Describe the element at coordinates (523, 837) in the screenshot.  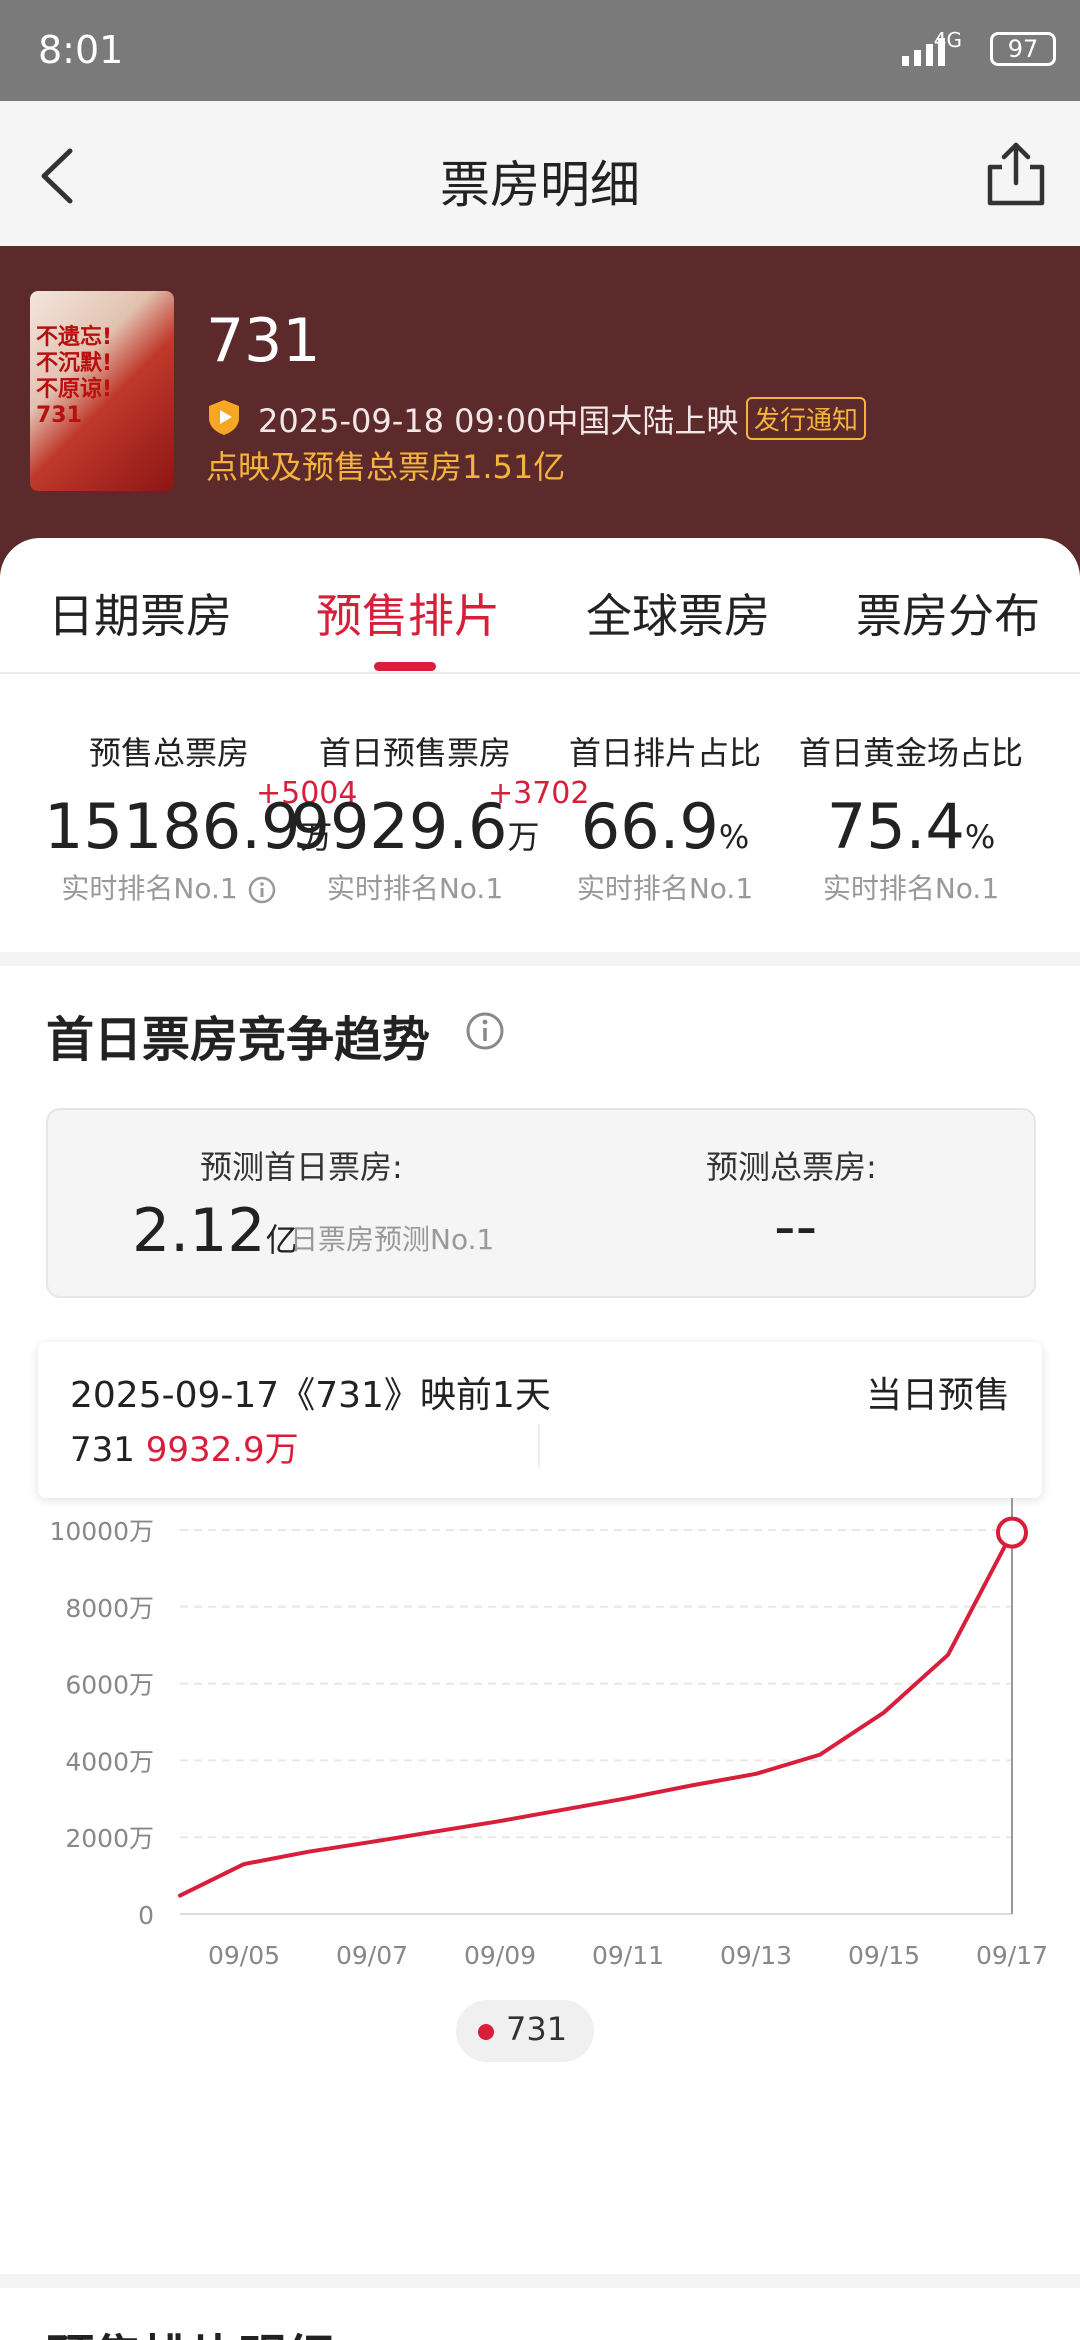
I see `stat-unit: 万` at that location.